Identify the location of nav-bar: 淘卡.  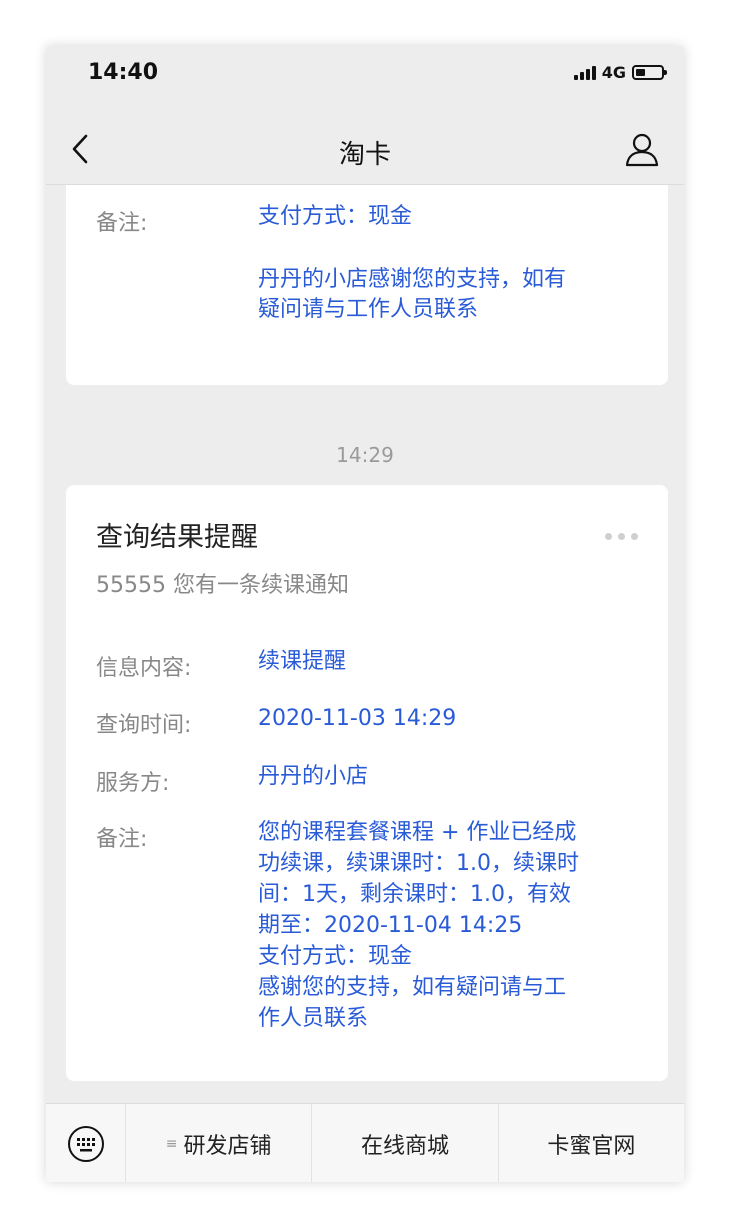
(365, 149).